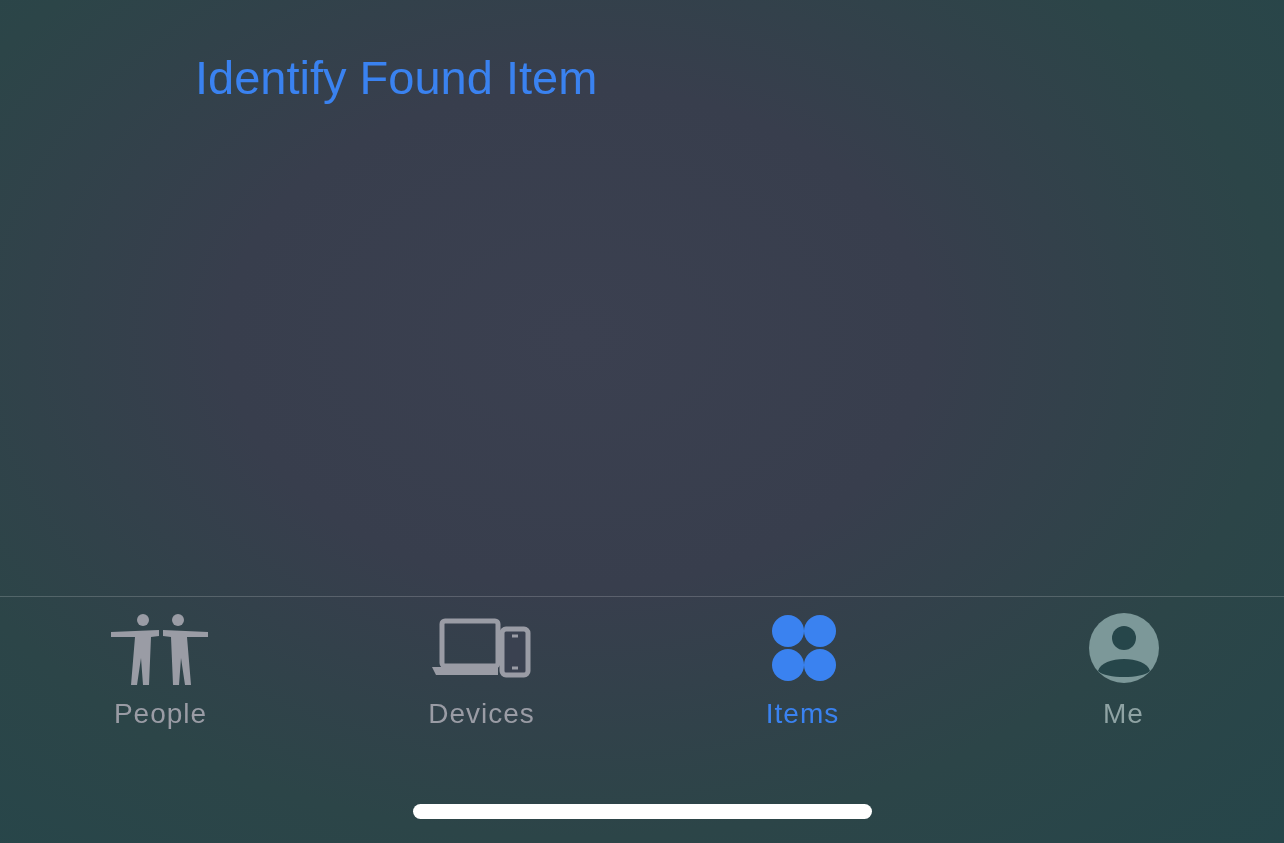 This screenshot has height=843, width=1284. What do you see at coordinates (481, 663) in the screenshot?
I see `tab-item: Devices` at bounding box center [481, 663].